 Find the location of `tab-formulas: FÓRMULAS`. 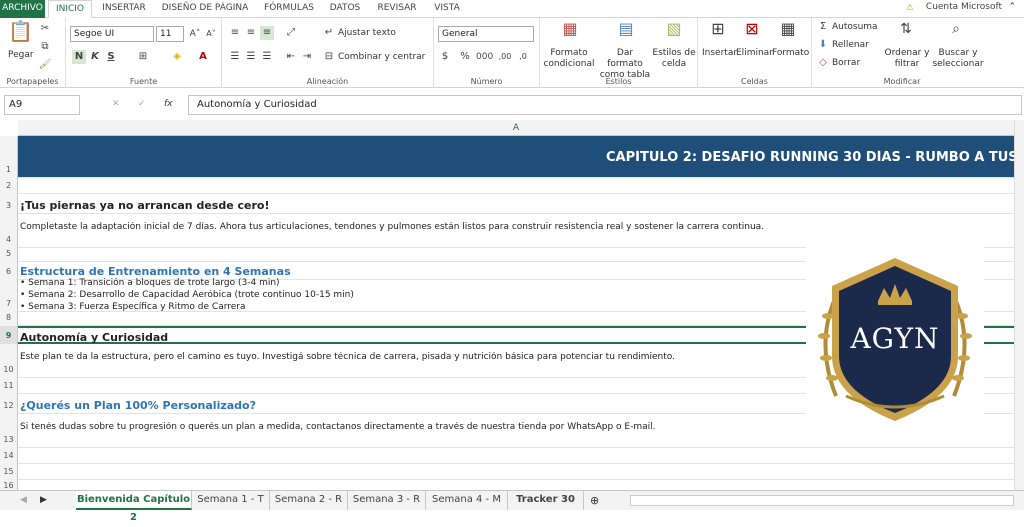

tab-formulas: FÓRMULAS is located at coordinates (289, 9).